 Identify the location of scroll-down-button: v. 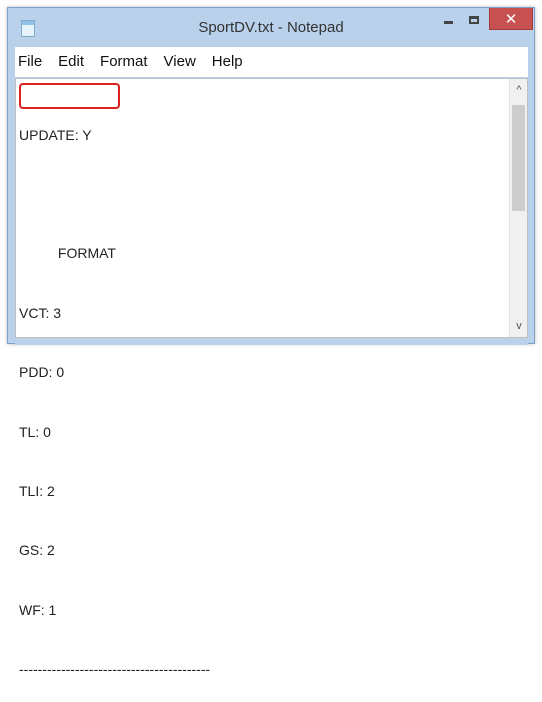
(519, 326).